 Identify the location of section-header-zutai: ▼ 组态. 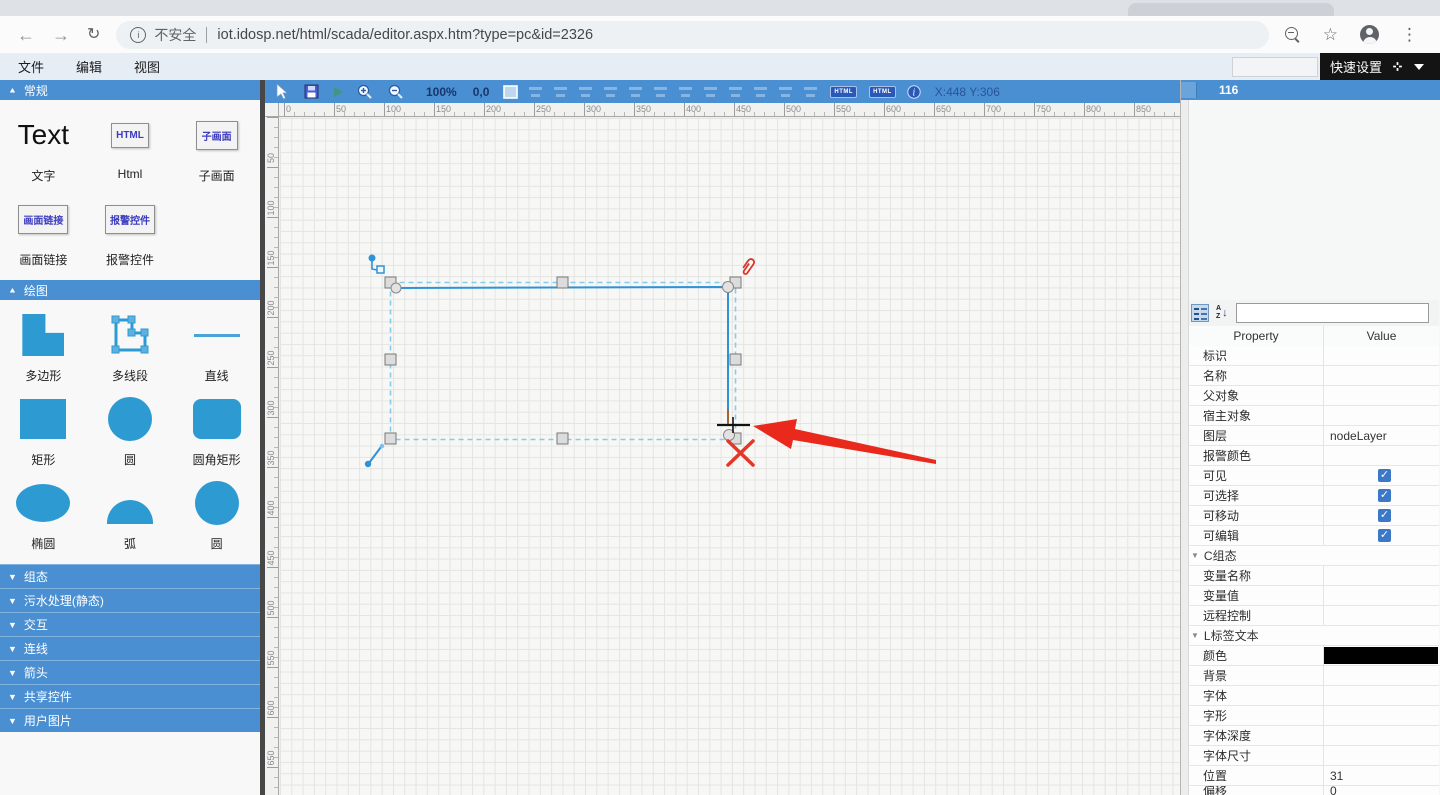
(130, 576).